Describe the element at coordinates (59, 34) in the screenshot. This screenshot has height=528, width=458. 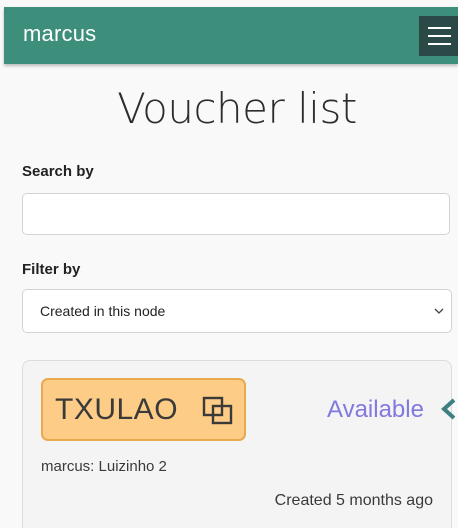
I see `brand-name: marcus` at that location.